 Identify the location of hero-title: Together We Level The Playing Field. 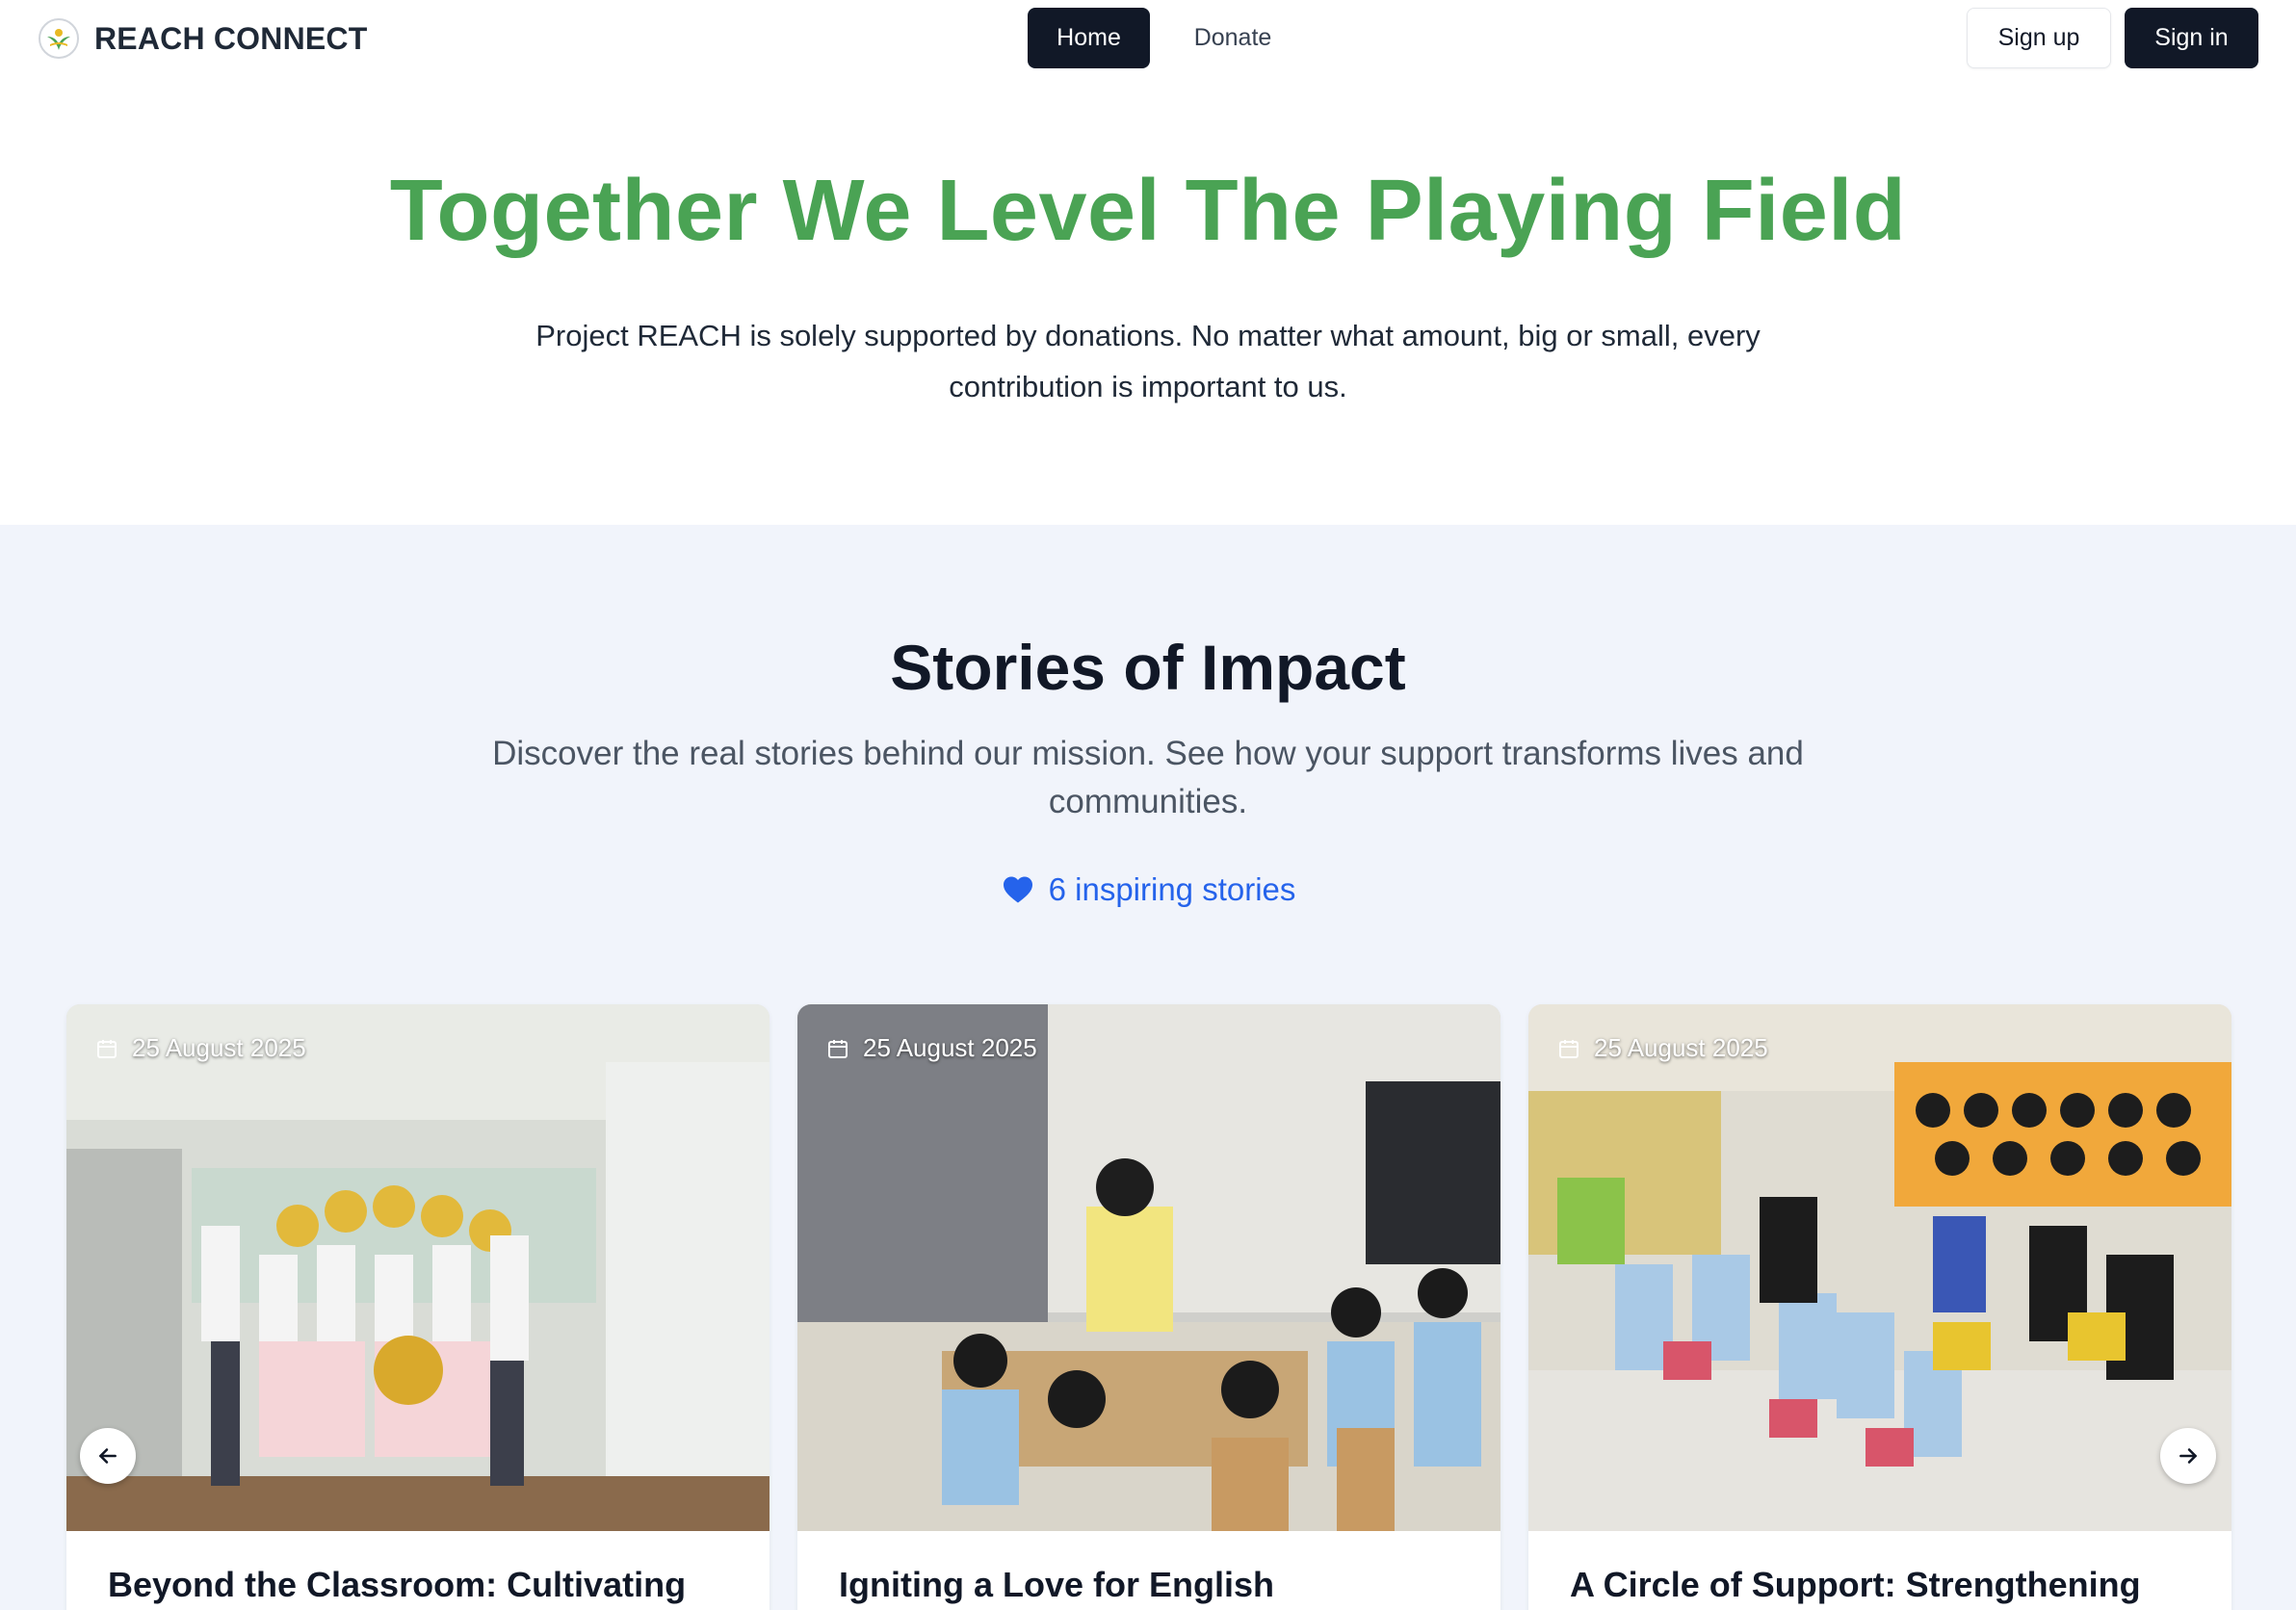
(1148, 211).